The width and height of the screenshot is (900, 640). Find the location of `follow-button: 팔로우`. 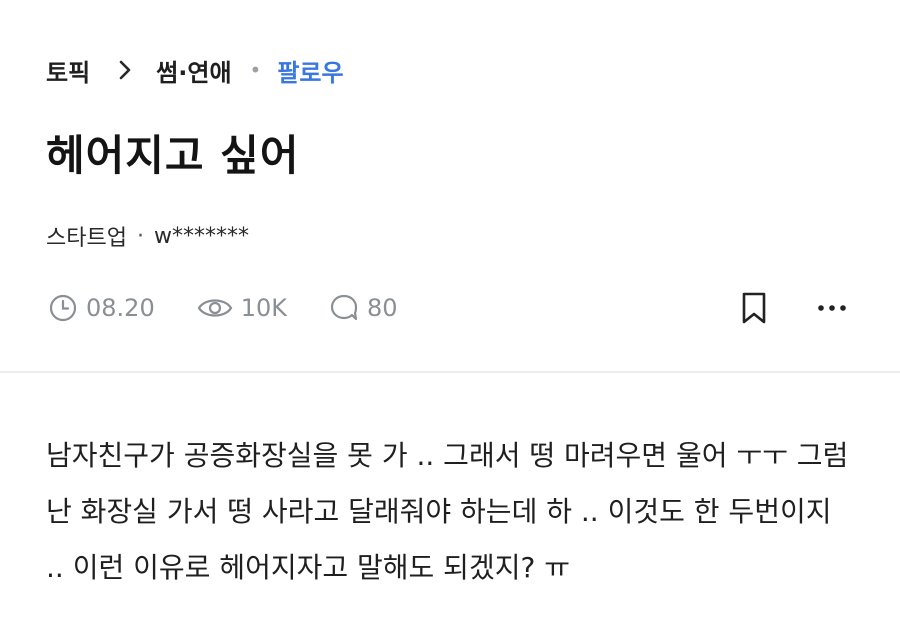

follow-button: 팔로우 is located at coordinates (310, 70).